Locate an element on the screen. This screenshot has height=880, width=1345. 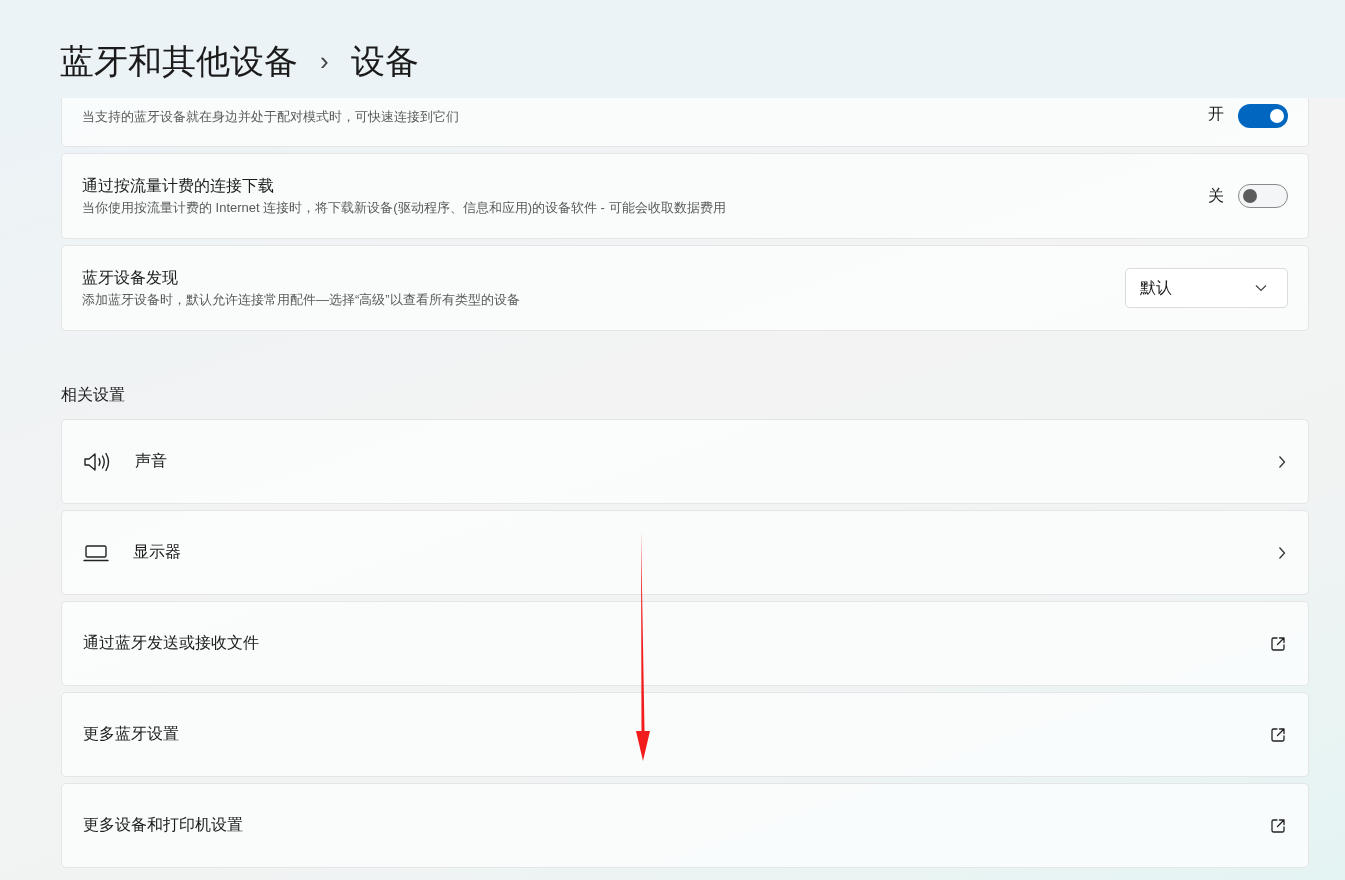
toggle-state-label: 开 is located at coordinates (1216, 114).